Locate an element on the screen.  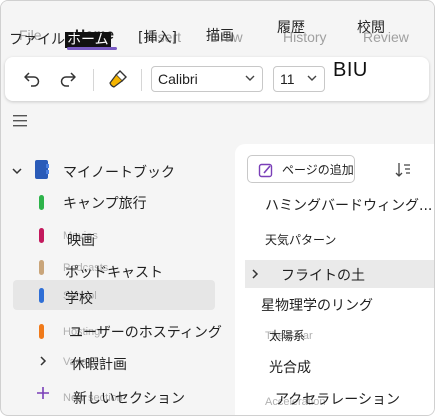
page-label: 天気パターン is located at coordinates (301, 240).